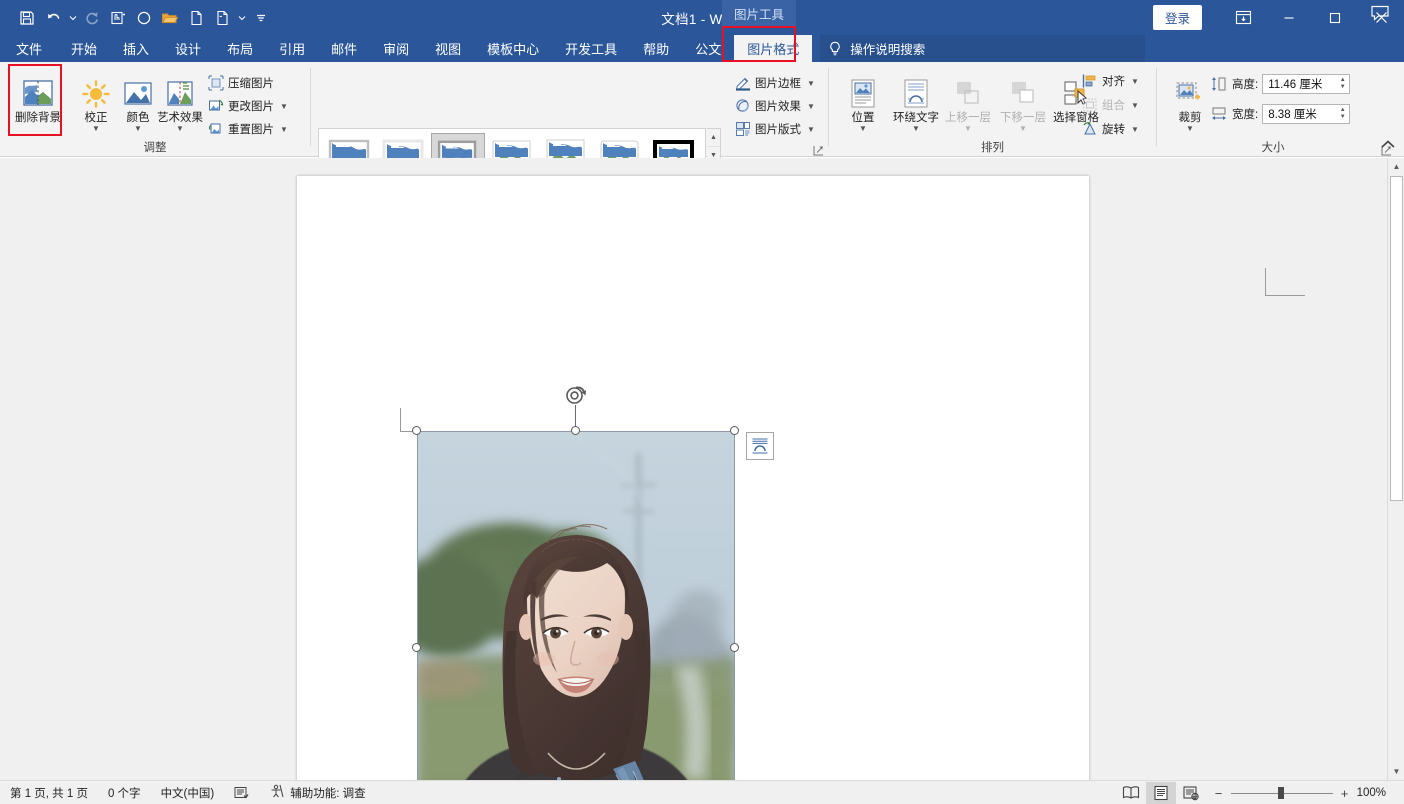  I want to click on touch-mouse-mode-icon, so click(118, 18).